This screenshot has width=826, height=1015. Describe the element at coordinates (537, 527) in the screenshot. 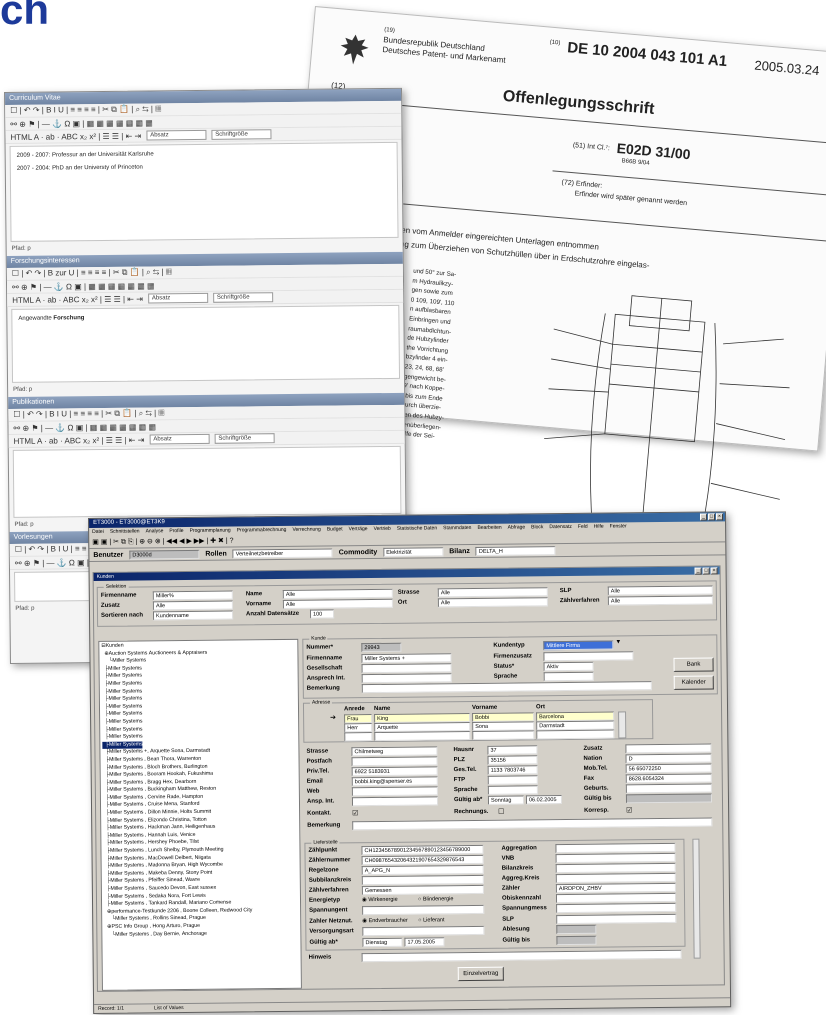

I see `menu-item: Block` at that location.